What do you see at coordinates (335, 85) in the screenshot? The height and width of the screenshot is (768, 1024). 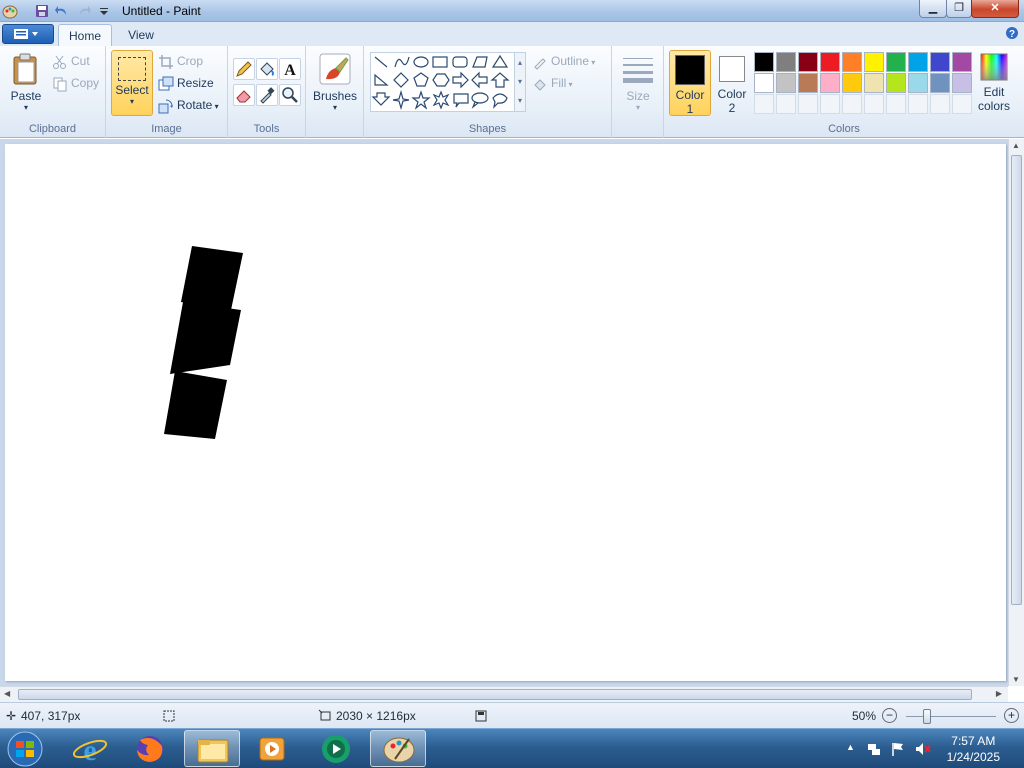 I see `brushes-button: Brushes ▾` at bounding box center [335, 85].